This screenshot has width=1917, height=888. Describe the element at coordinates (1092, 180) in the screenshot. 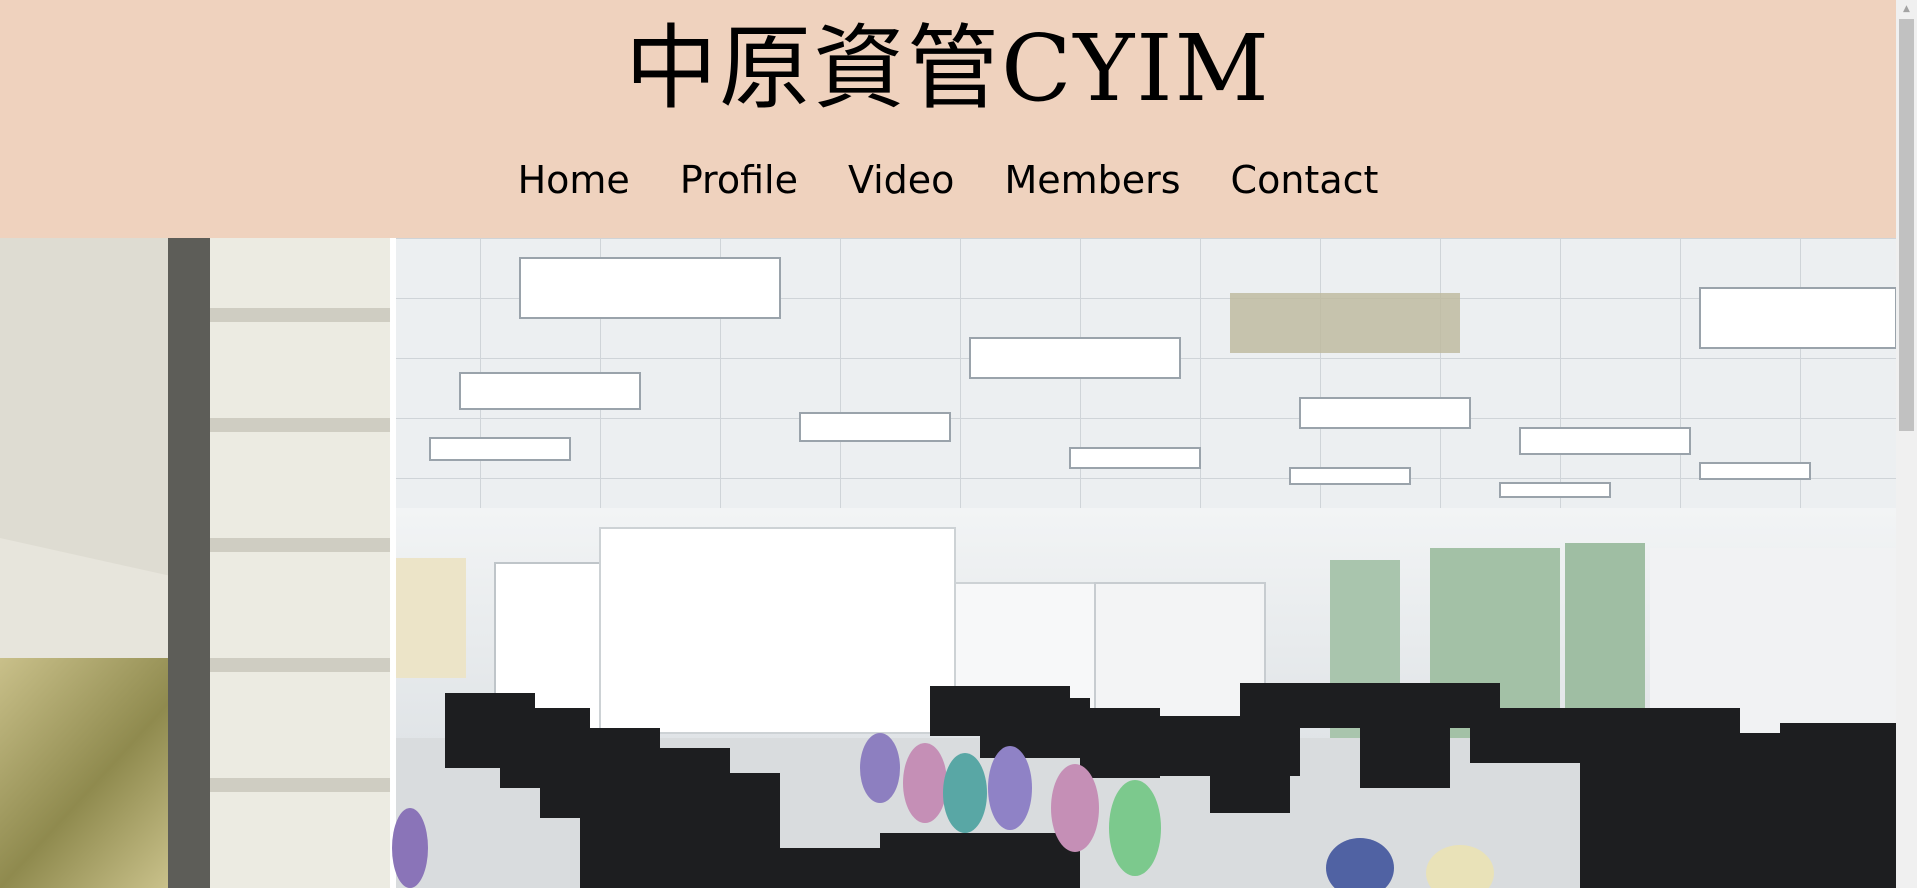

I see `nav-members: Members` at that location.